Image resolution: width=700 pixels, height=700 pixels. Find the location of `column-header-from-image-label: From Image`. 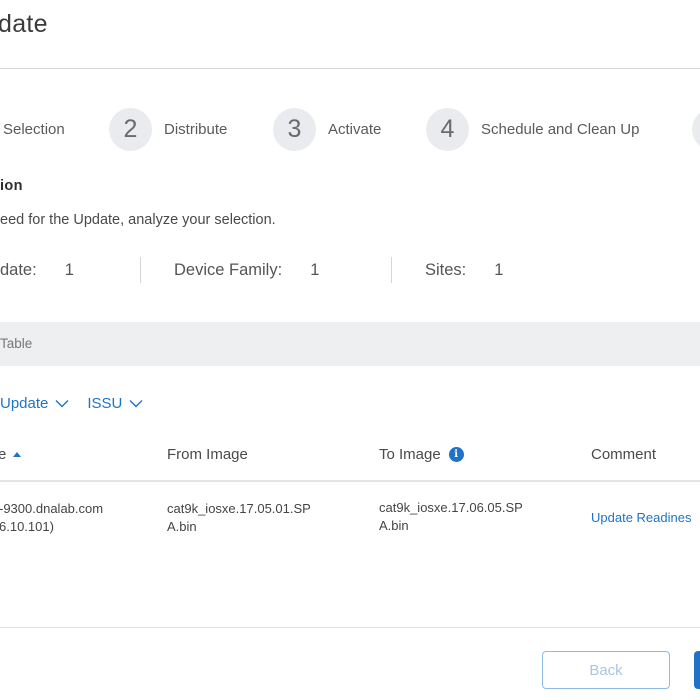

column-header-from-image-label: From Image is located at coordinates (207, 454).